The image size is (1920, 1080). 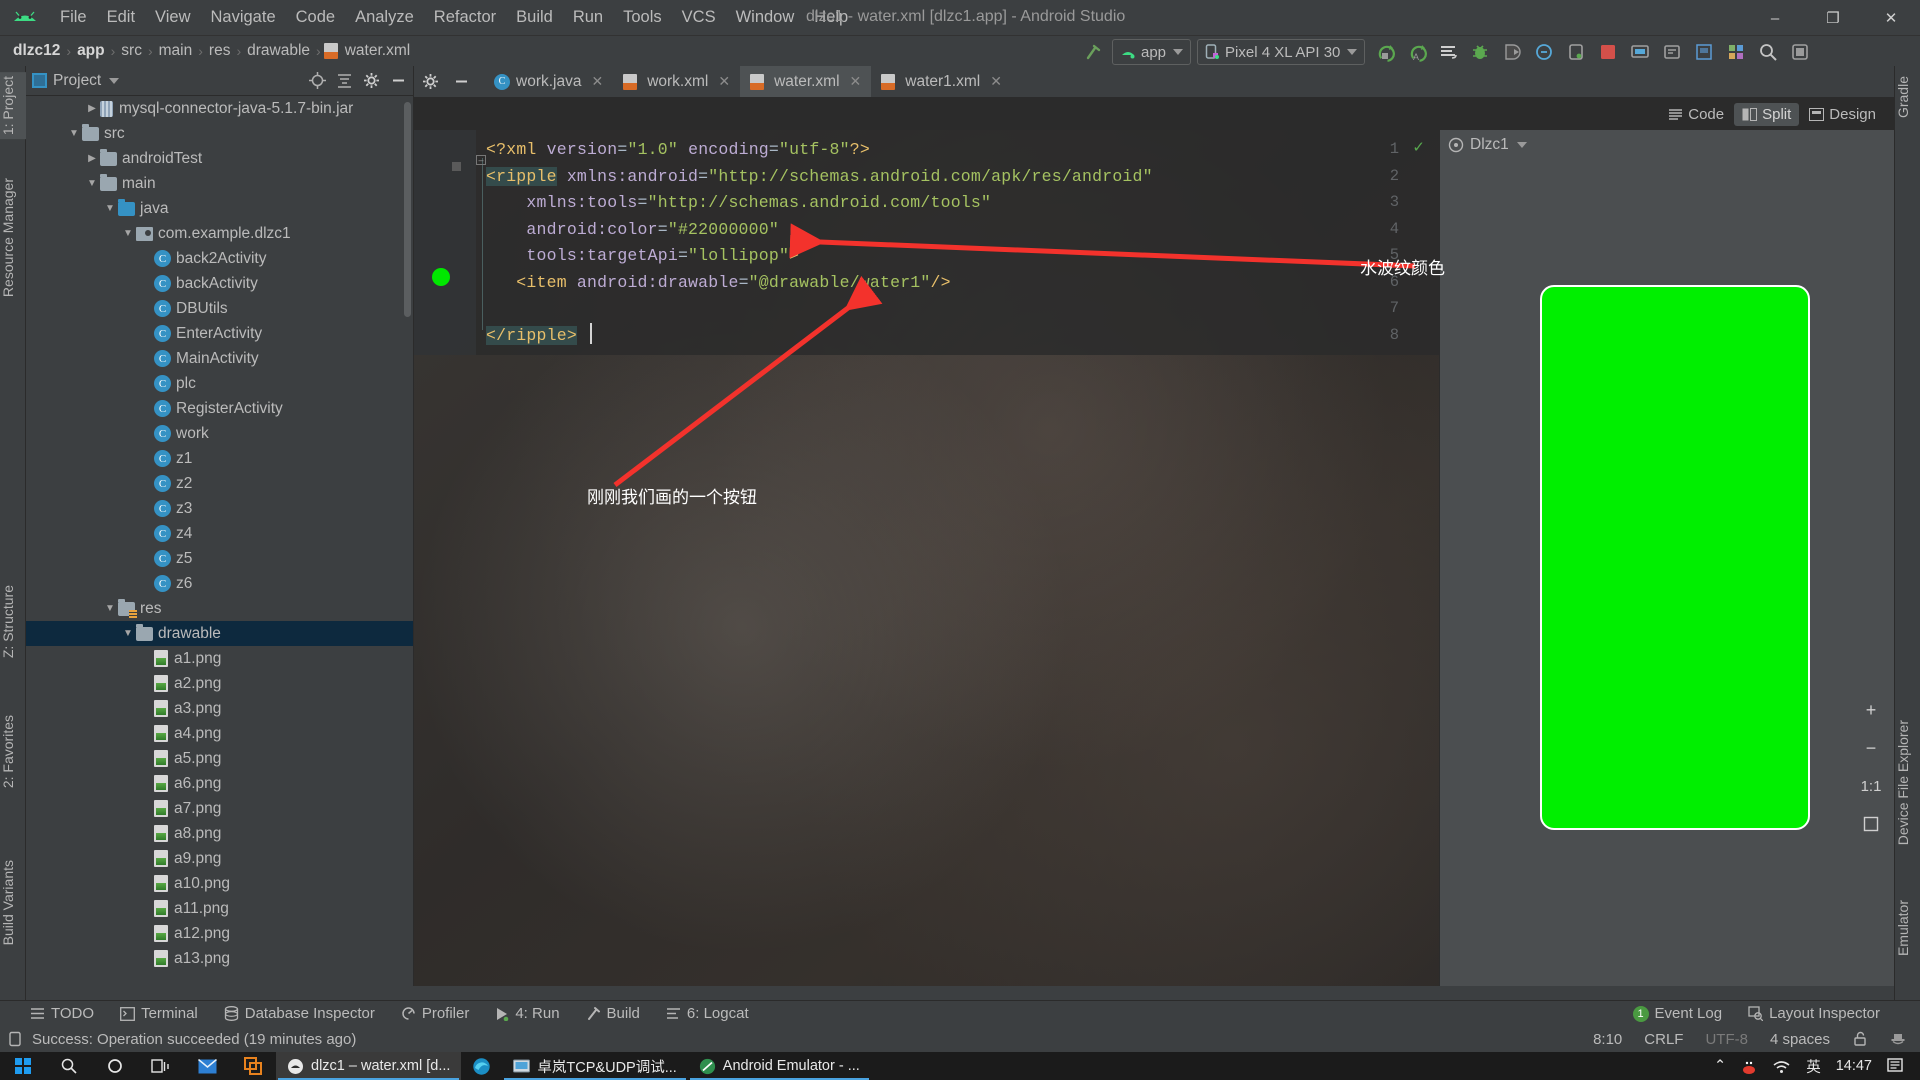 I want to click on menu-tools: Tools, so click(x=642, y=17).